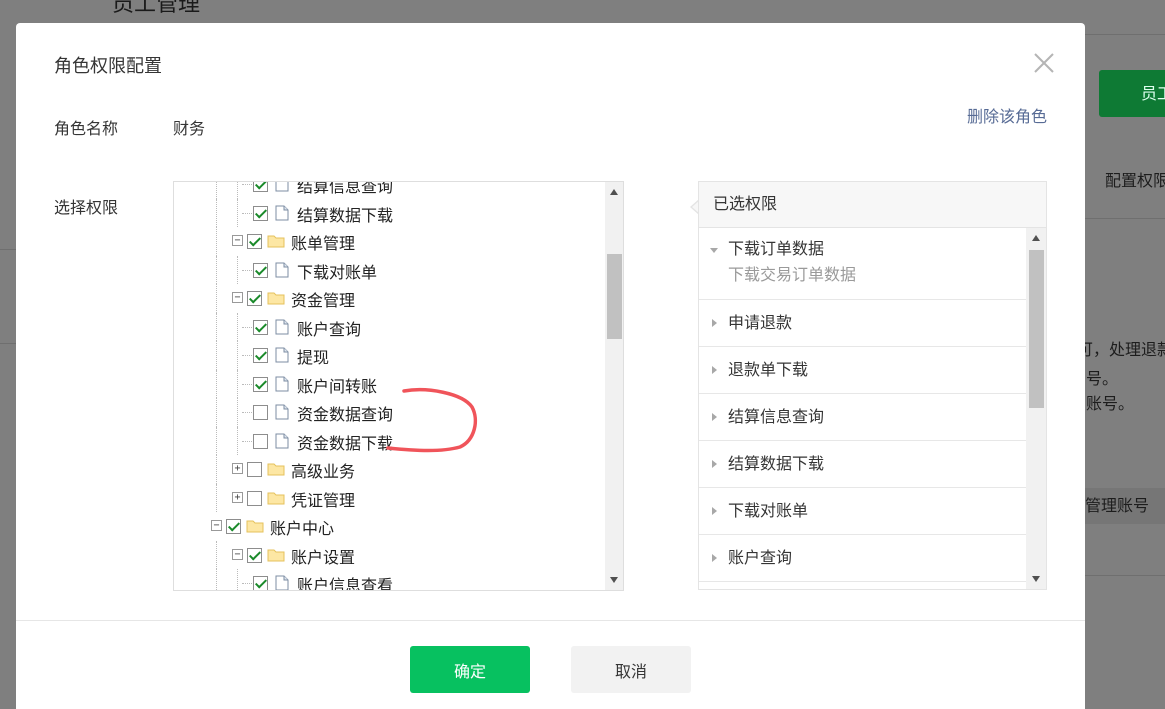 This screenshot has width=1165, height=709. I want to click on selected-permission-item: 退款单下载, so click(862, 370).